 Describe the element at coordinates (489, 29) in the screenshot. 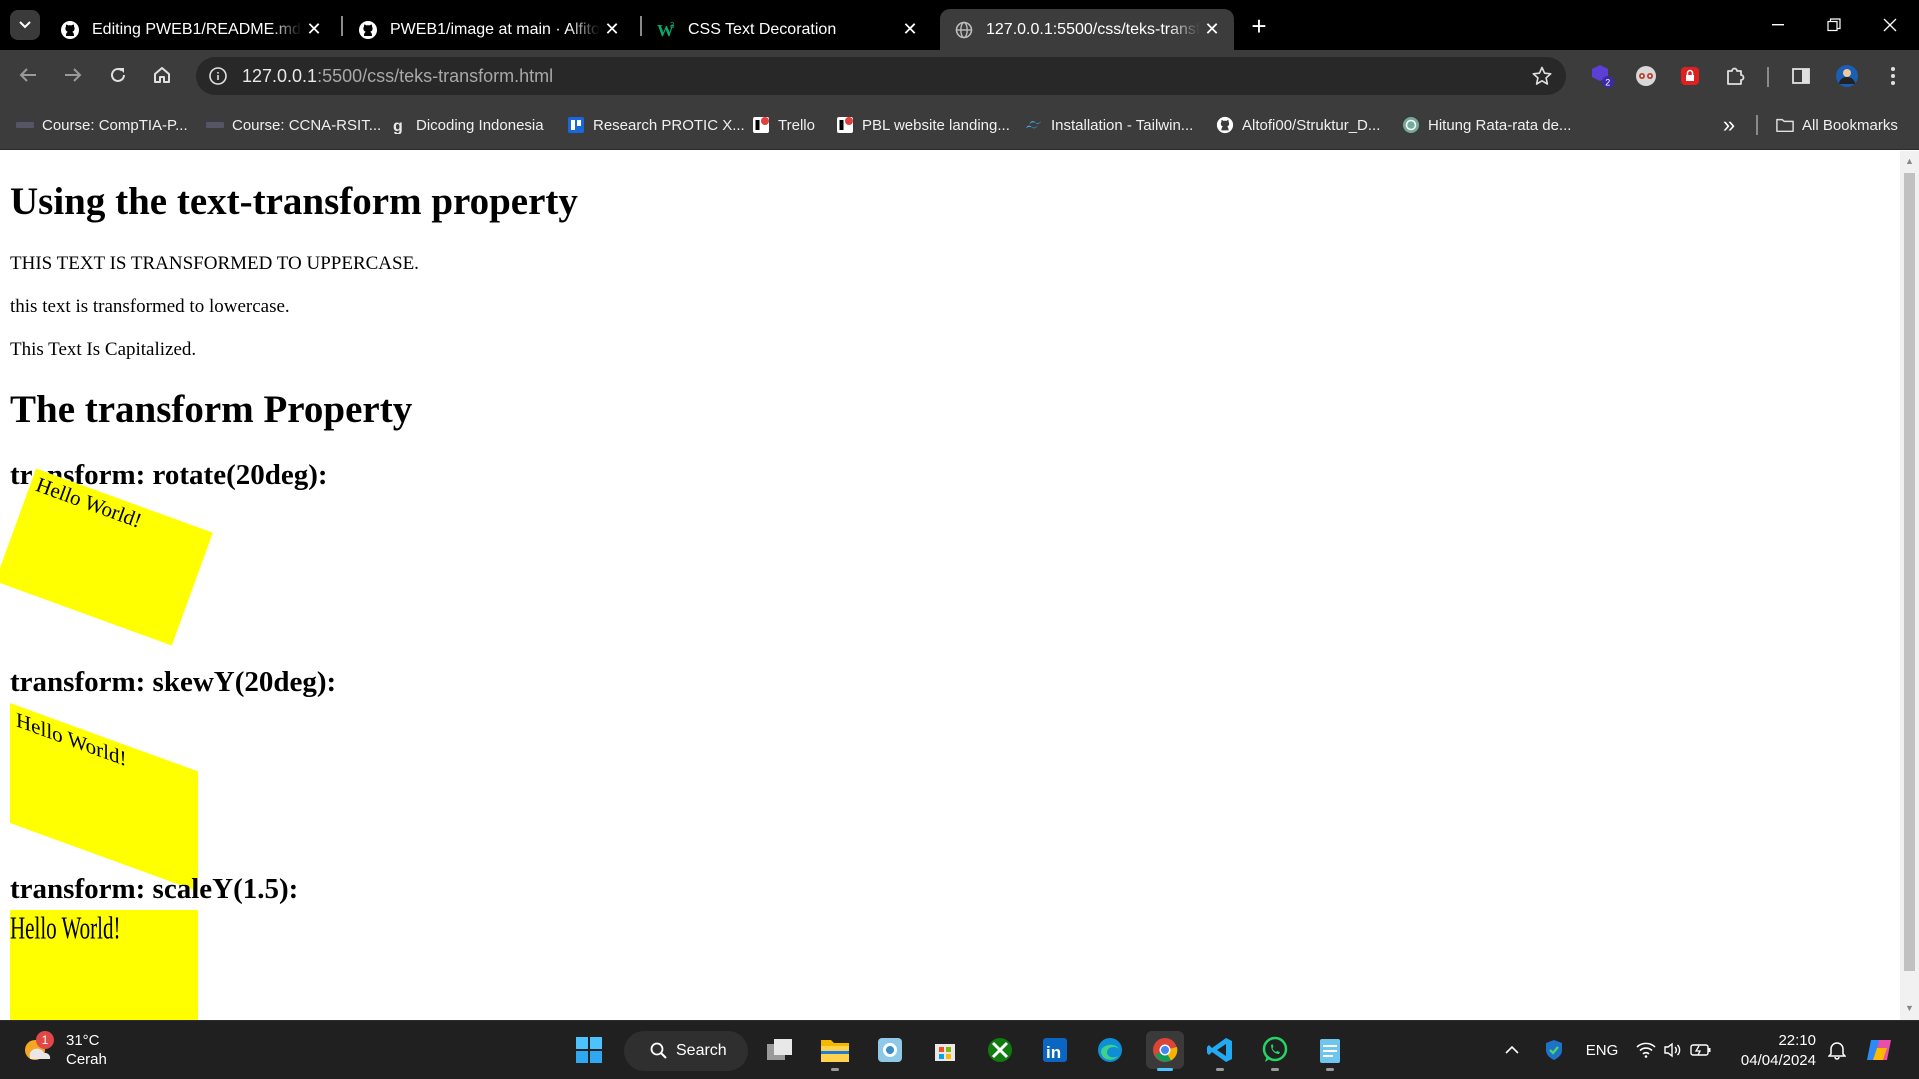

I see `tab-image: PWEB1/image at main · AlfitoAr ✕` at that location.